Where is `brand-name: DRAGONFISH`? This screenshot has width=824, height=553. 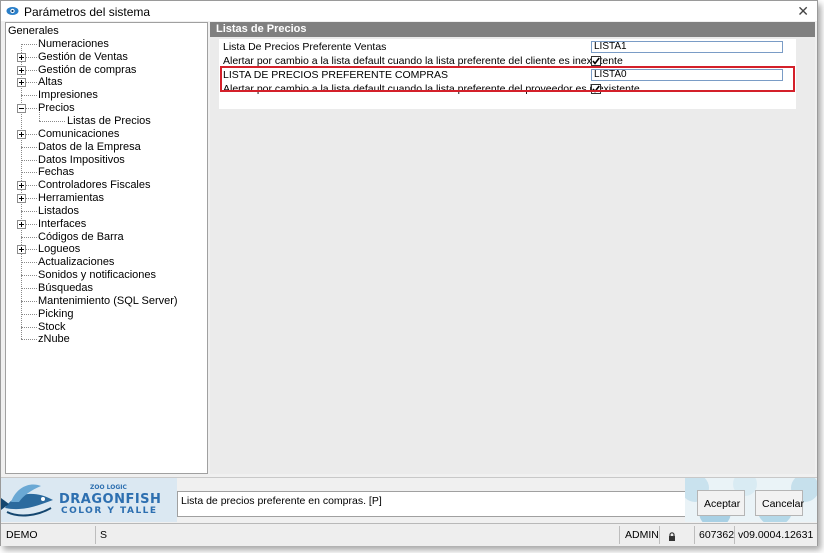 brand-name: DRAGONFISH is located at coordinates (110, 499).